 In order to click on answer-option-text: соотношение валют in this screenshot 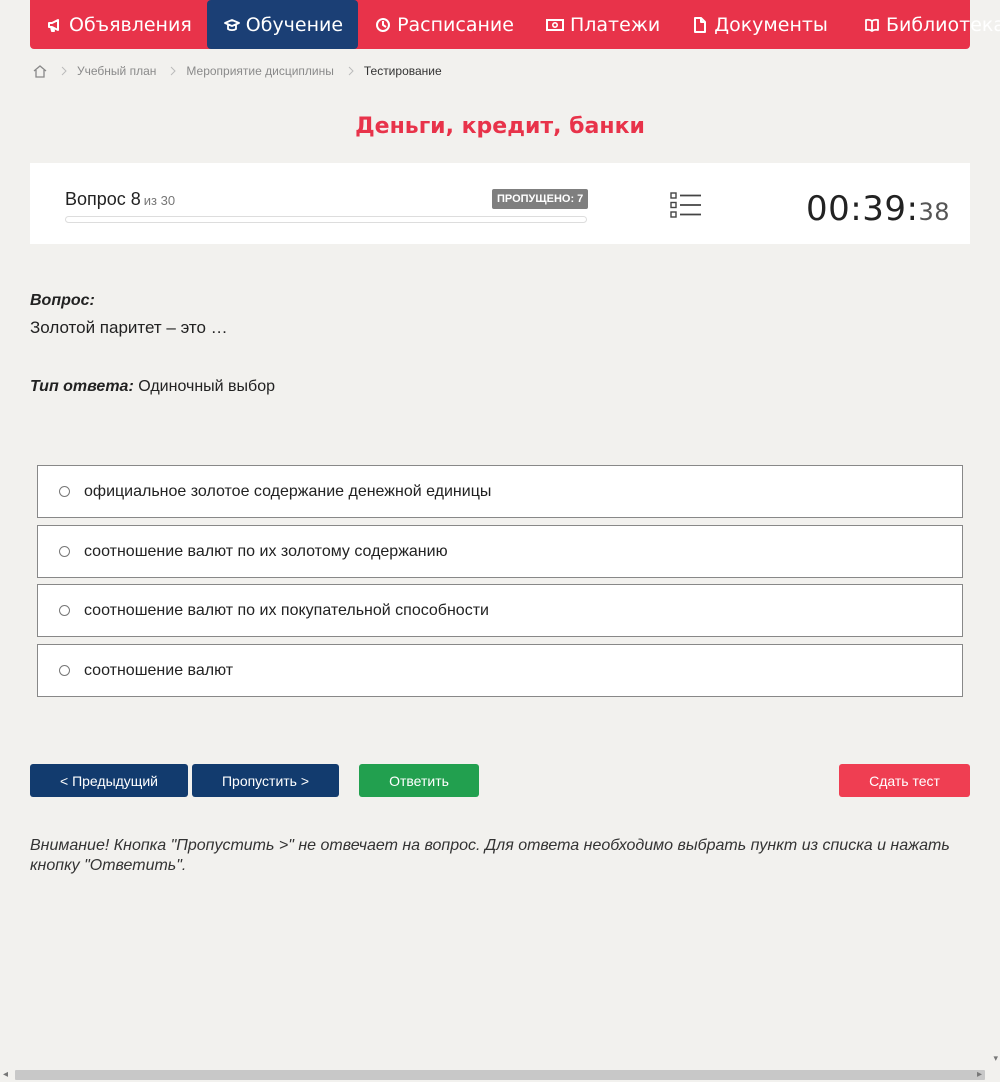, I will do `click(159, 670)`.